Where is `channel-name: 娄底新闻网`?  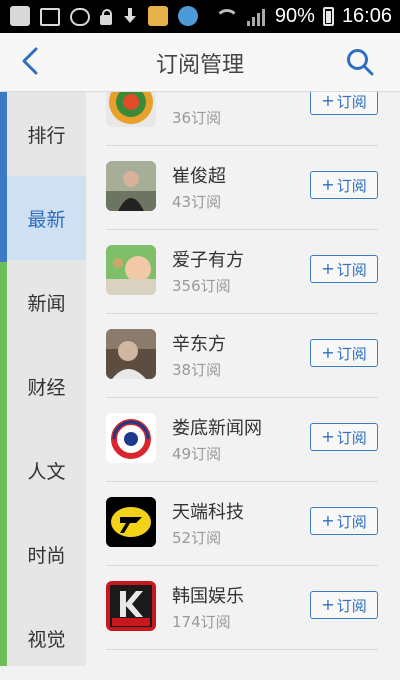
channel-name: 娄底新闻网 is located at coordinates (217, 428).